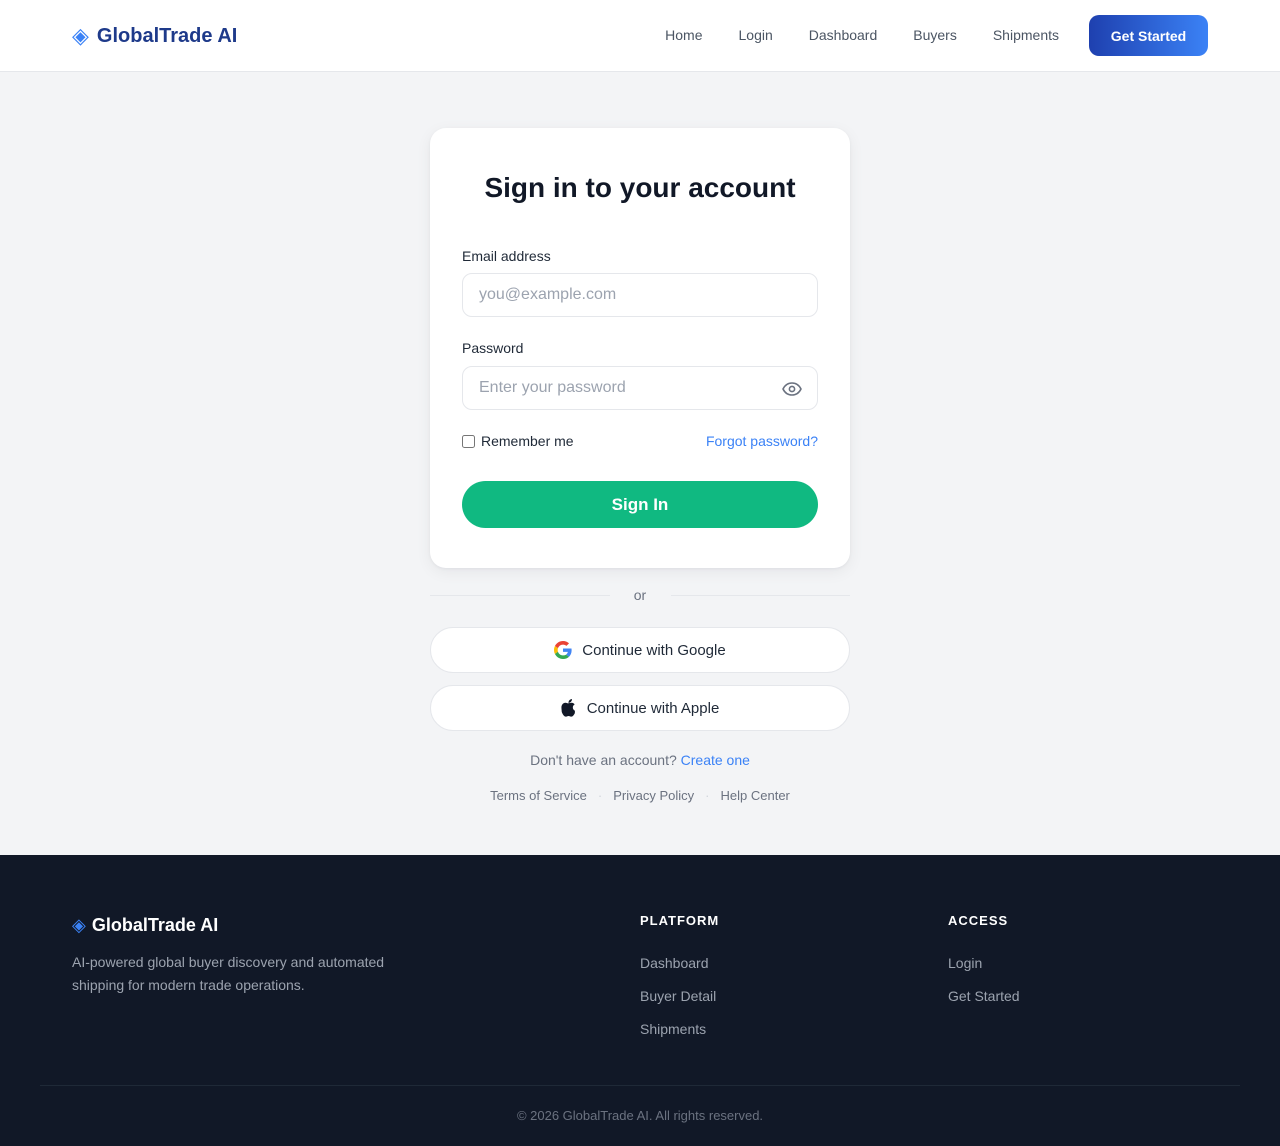  Describe the element at coordinates (756, 35) in the screenshot. I see `nav-login: Login` at that location.